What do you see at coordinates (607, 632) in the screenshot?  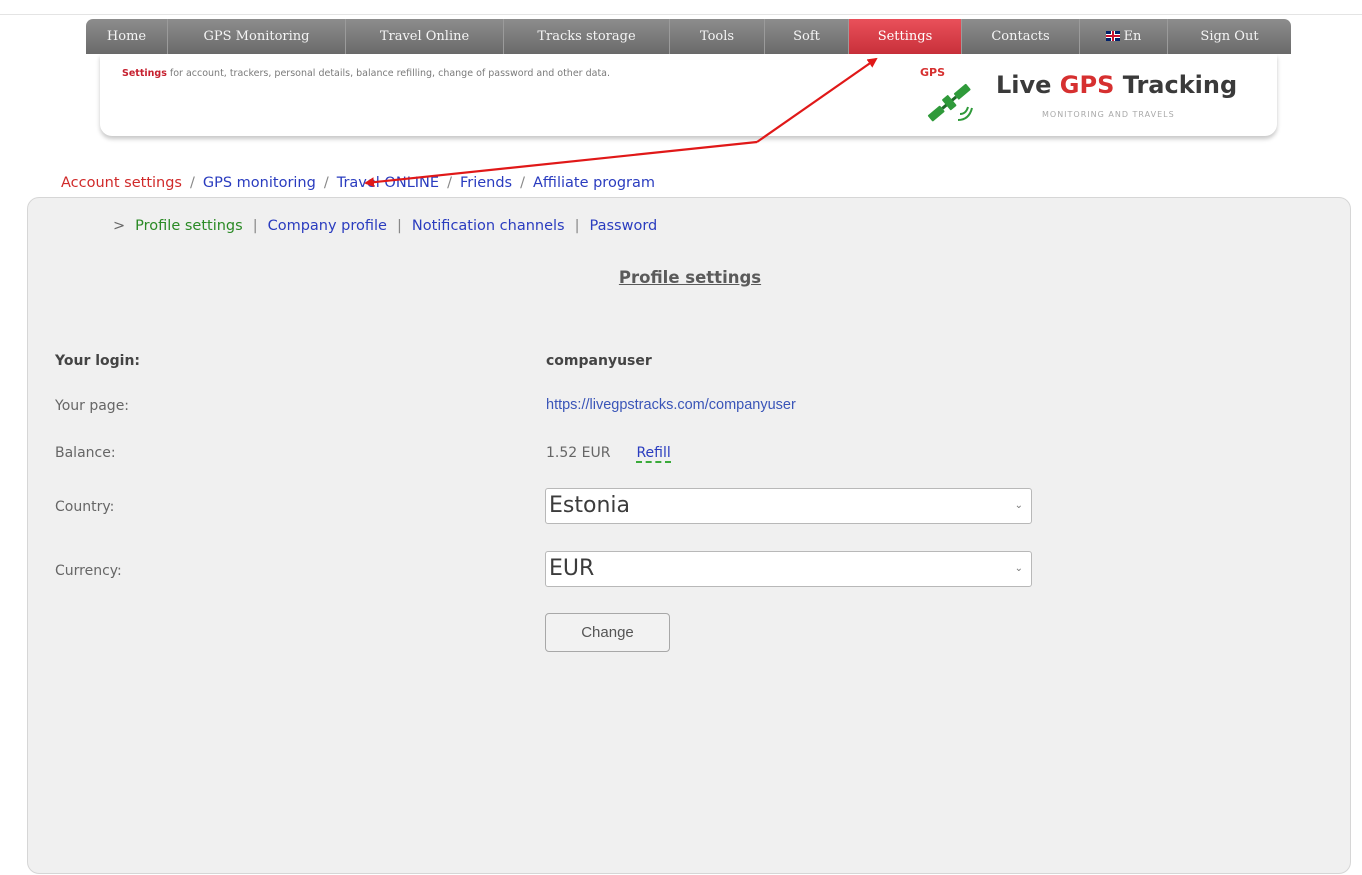 I see `change-button: Change` at bounding box center [607, 632].